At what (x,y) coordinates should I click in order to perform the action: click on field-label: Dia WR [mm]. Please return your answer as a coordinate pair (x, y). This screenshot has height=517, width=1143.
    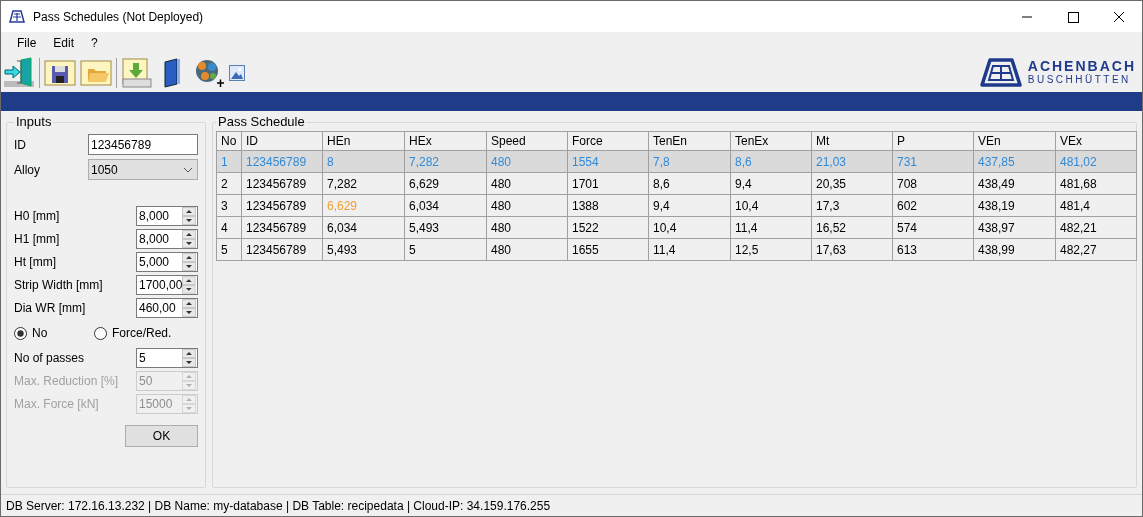
    Looking at the image, I should click on (50, 308).